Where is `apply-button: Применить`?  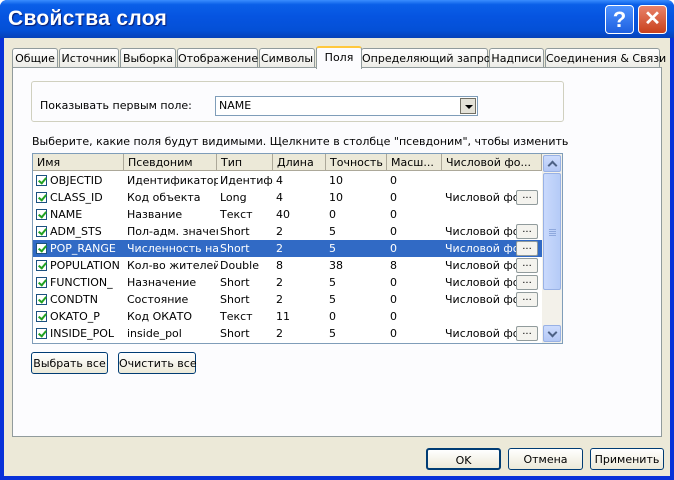
apply-button: Применить is located at coordinates (627, 459).